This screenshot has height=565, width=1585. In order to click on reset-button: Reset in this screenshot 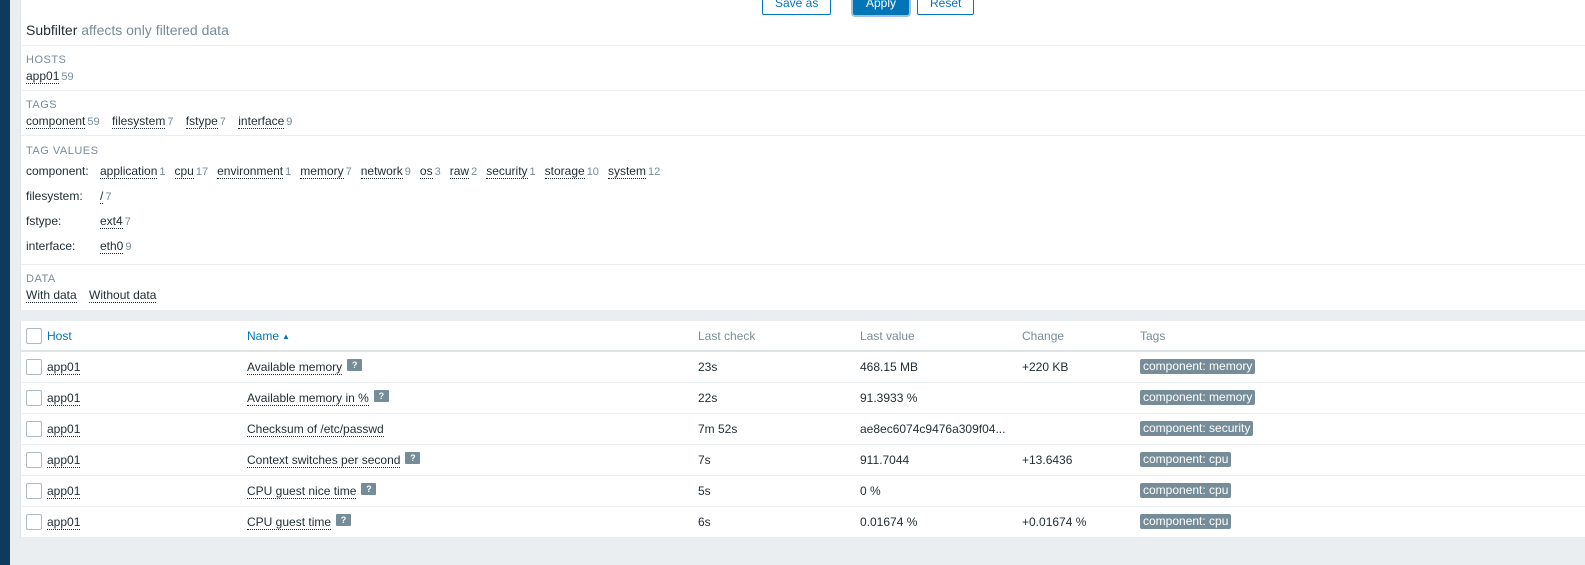, I will do `click(946, 7)`.